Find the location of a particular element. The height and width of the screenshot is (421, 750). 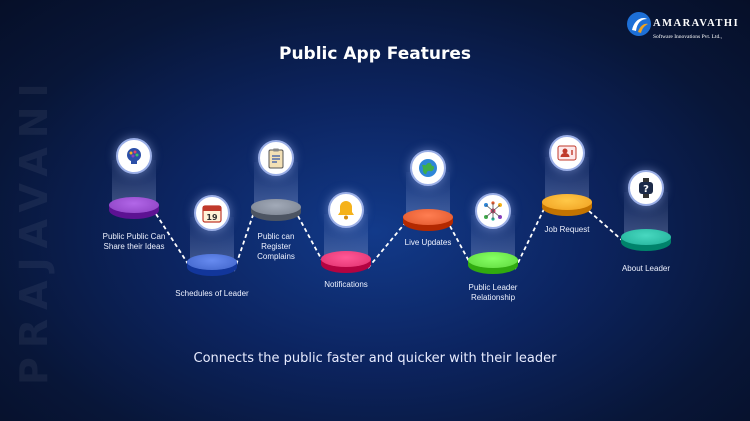

feature-label: Public can Register Complains is located at coordinates (276, 247).